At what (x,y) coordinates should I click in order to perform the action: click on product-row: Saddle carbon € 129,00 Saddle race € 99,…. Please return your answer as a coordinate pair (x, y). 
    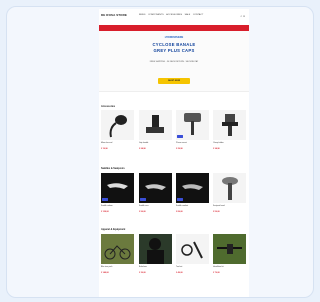
    Looking at the image, I should click on (174, 195).